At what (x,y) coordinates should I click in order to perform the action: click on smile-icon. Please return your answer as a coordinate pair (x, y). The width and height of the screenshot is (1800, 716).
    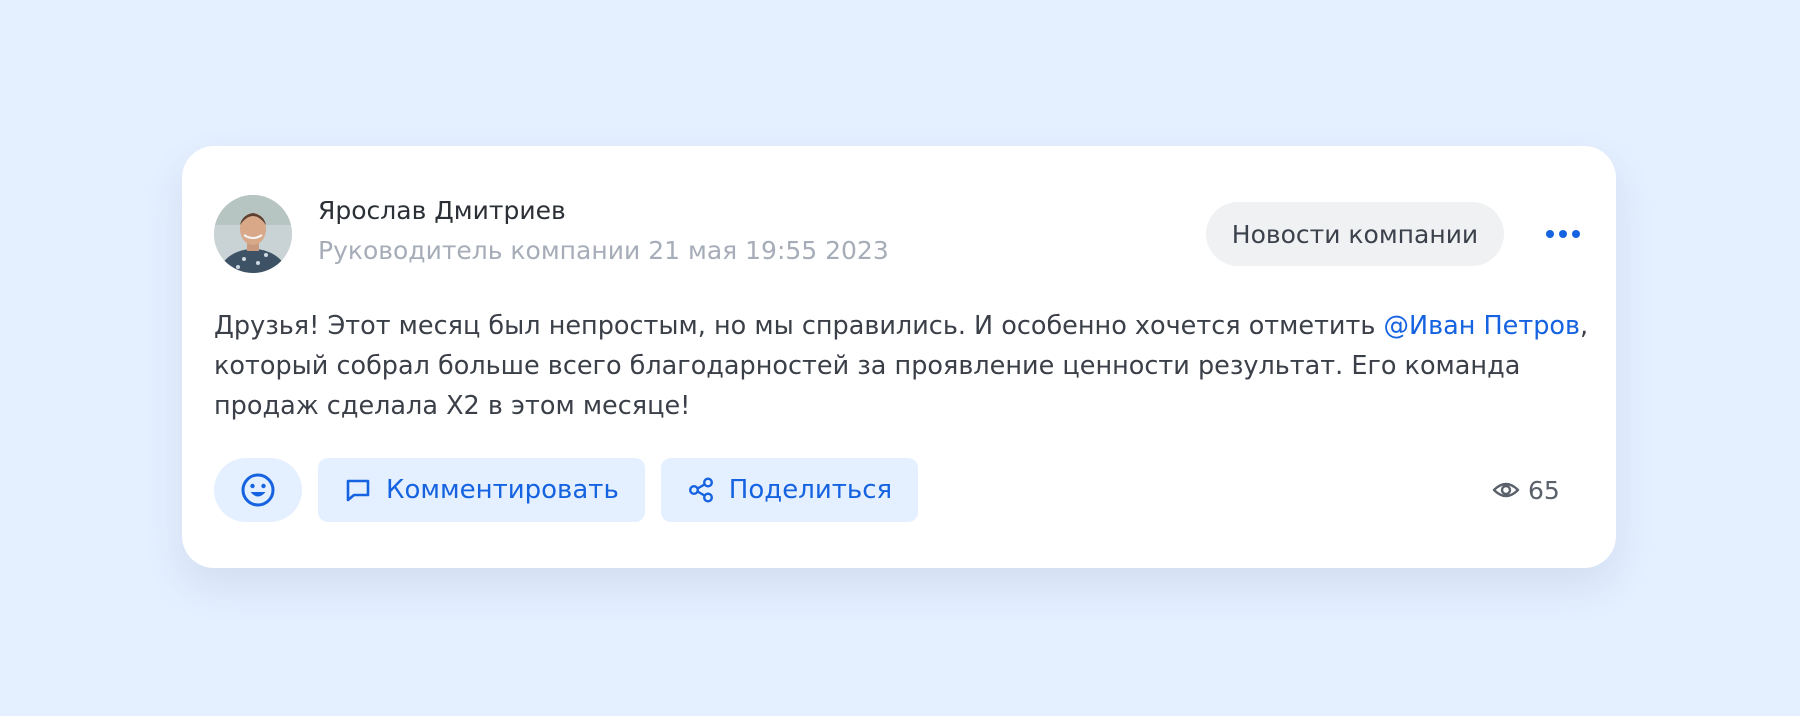
    Looking at the image, I should click on (258, 490).